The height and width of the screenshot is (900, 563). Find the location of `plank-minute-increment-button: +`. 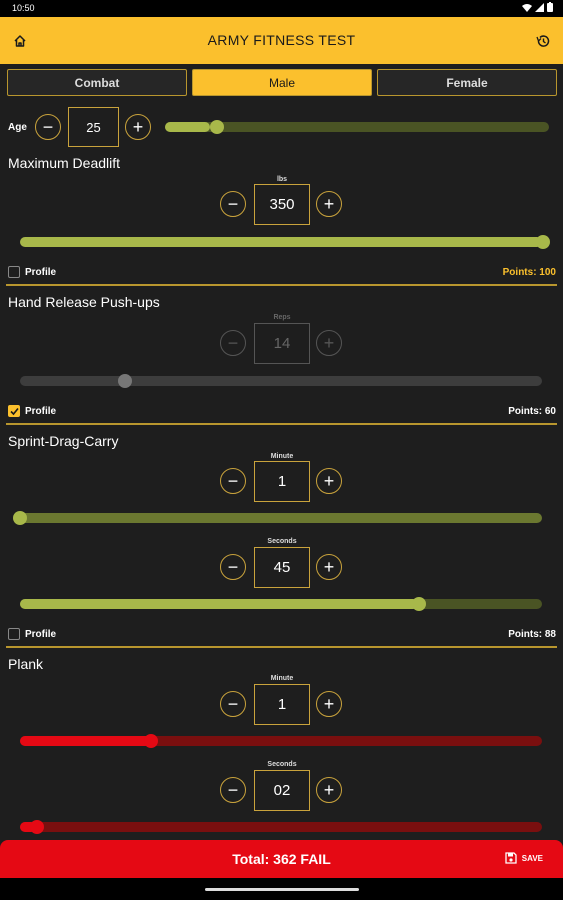

plank-minute-increment-button: + is located at coordinates (329, 704).